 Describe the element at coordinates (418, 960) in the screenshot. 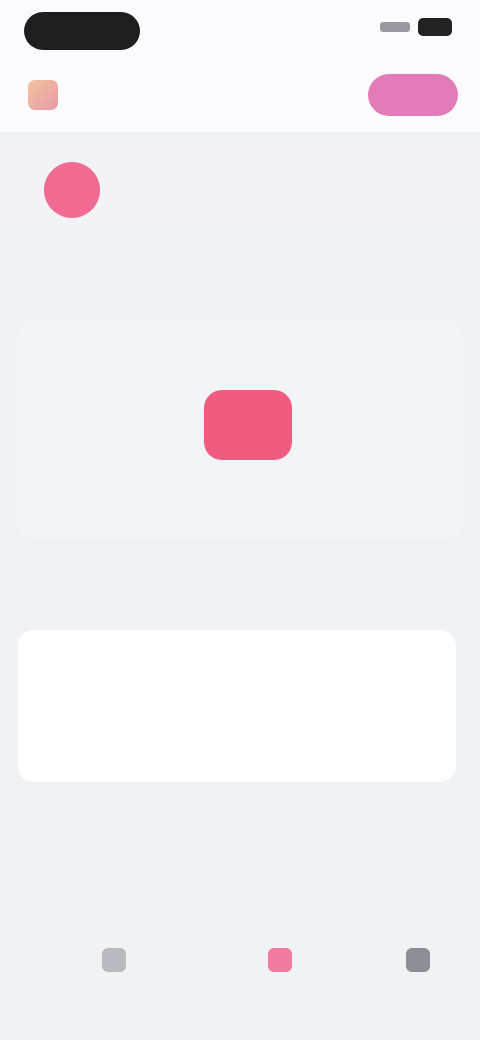

I see `profile-icon` at that location.